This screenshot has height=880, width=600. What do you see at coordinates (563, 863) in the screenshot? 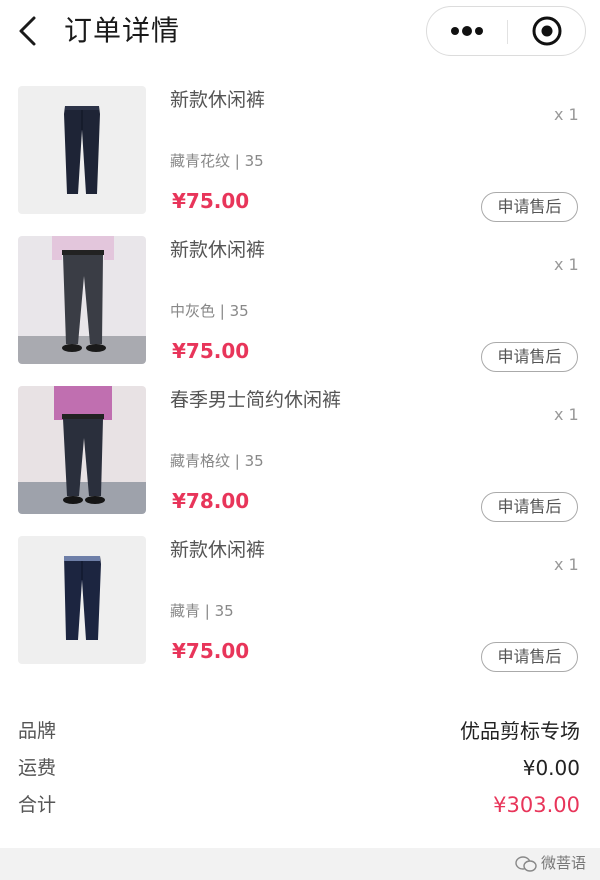
I see `watermark-text: 微菩语` at bounding box center [563, 863].